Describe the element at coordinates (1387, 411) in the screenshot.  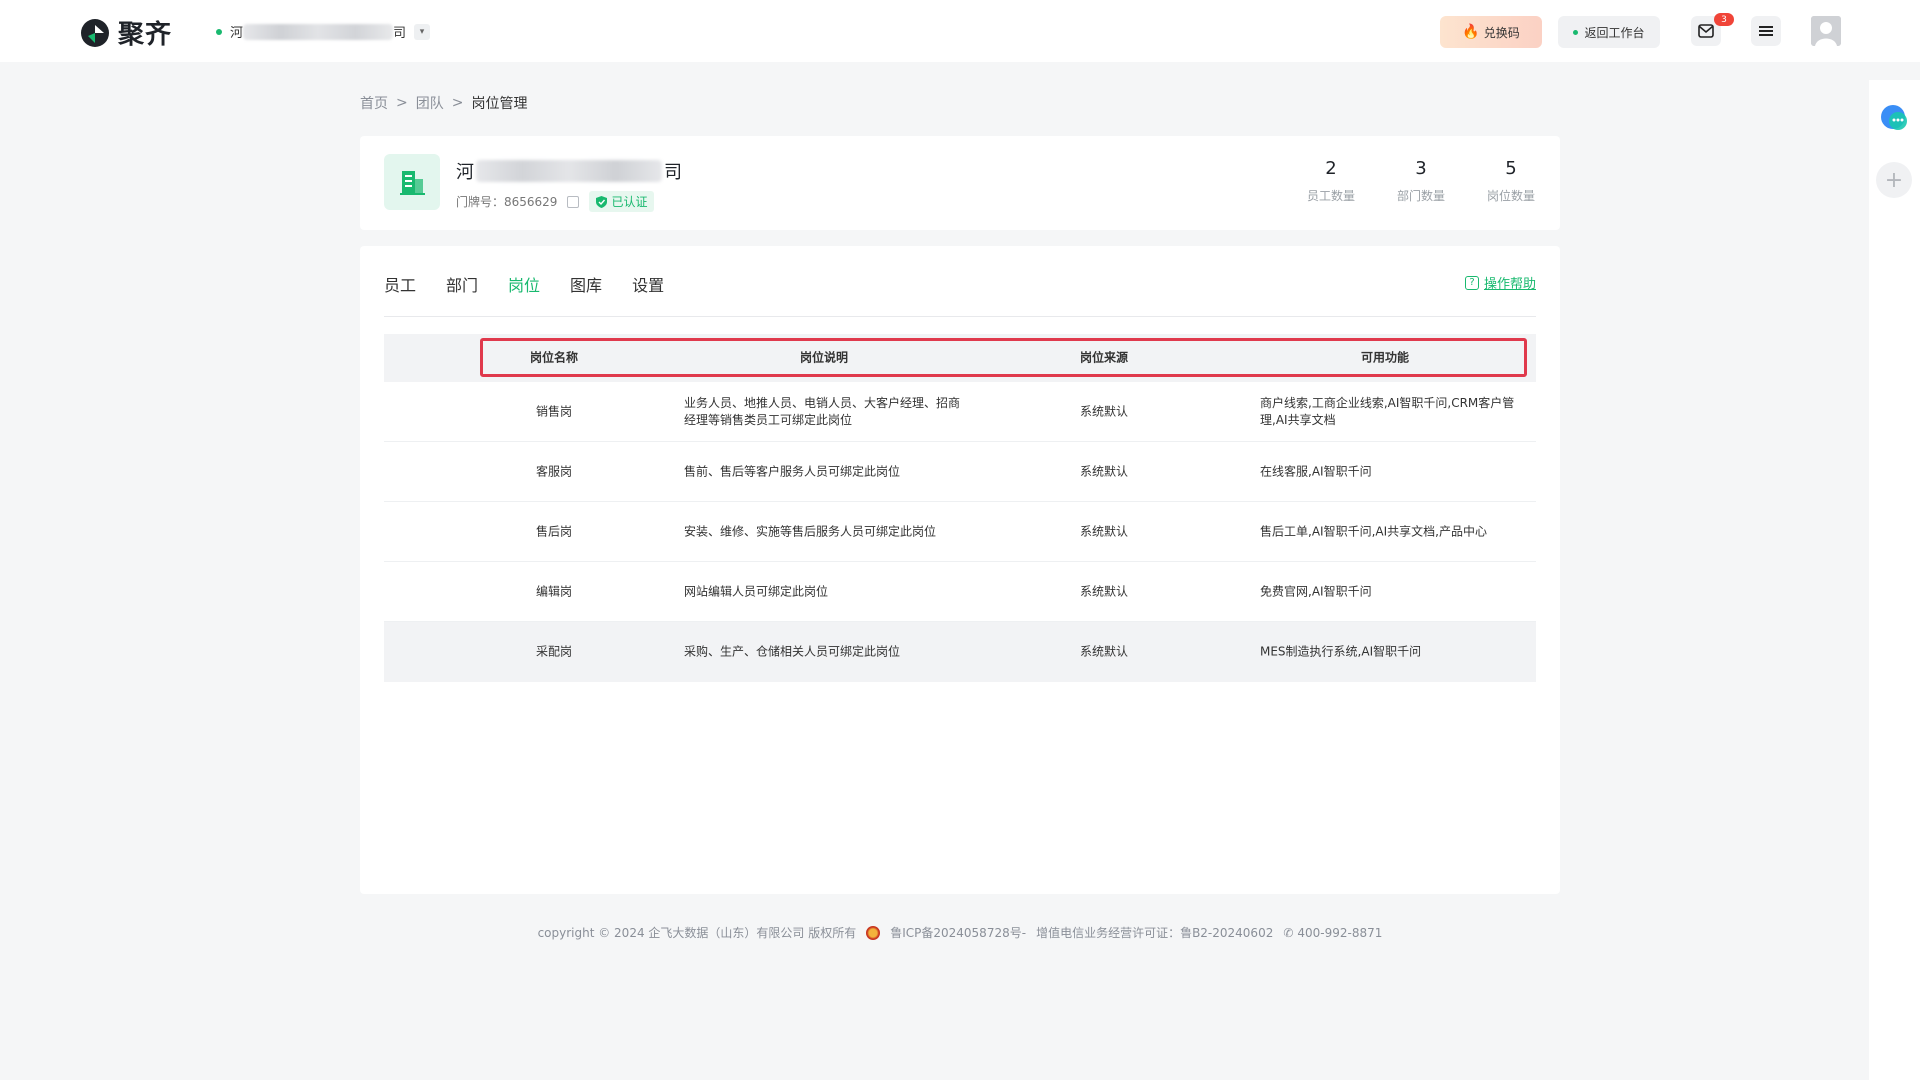
I see `cell-features: 商户线索,工商企业线索,AI智职千问,CRM客户管理,AI共享文档` at that location.